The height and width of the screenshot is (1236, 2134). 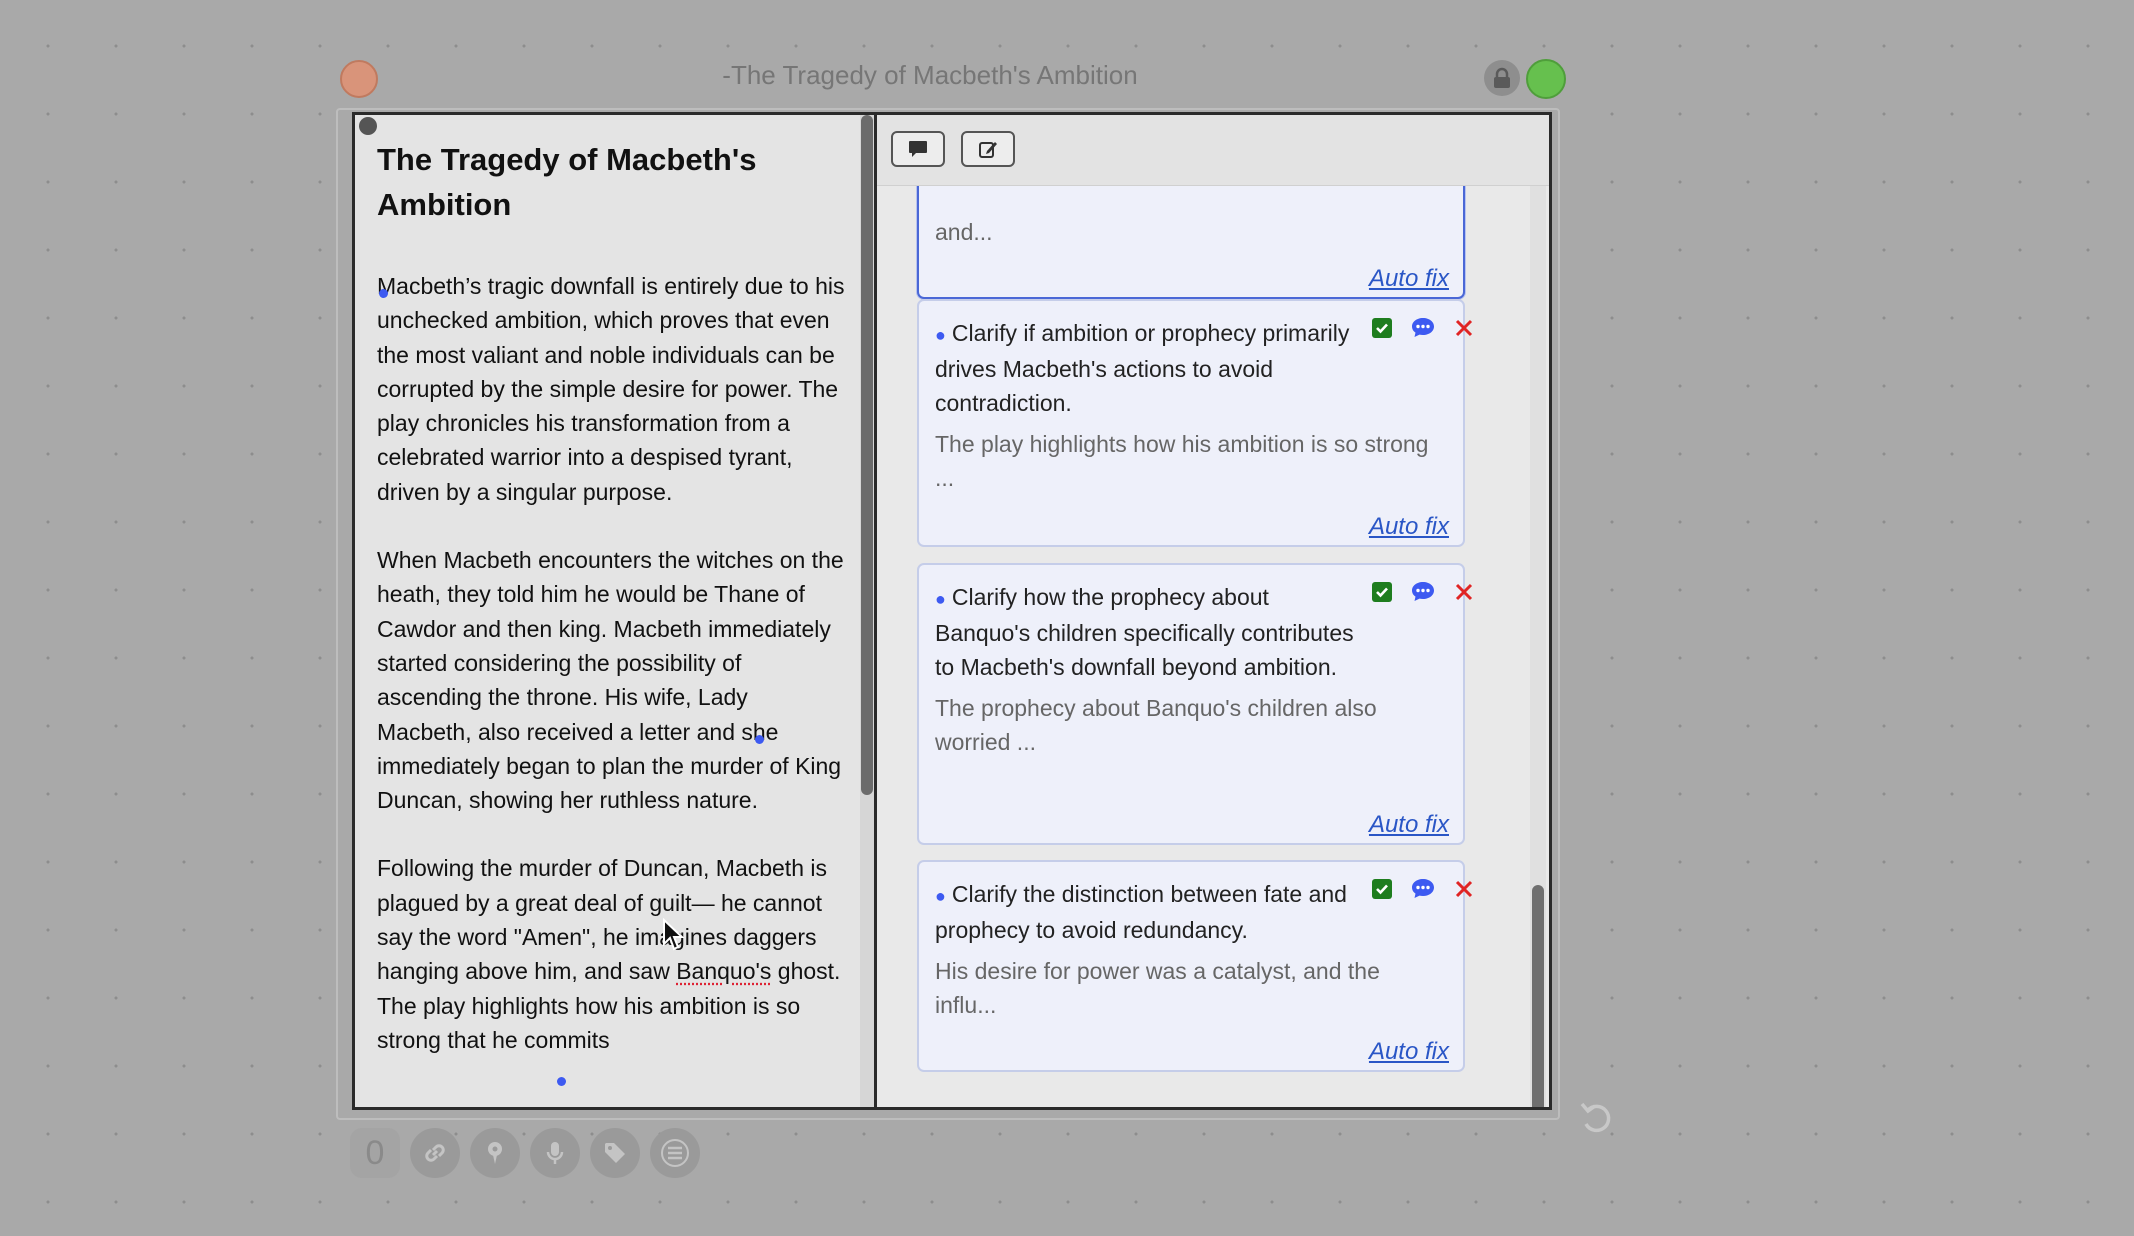 I want to click on suggestions-toolbar, so click(x=1213, y=150).